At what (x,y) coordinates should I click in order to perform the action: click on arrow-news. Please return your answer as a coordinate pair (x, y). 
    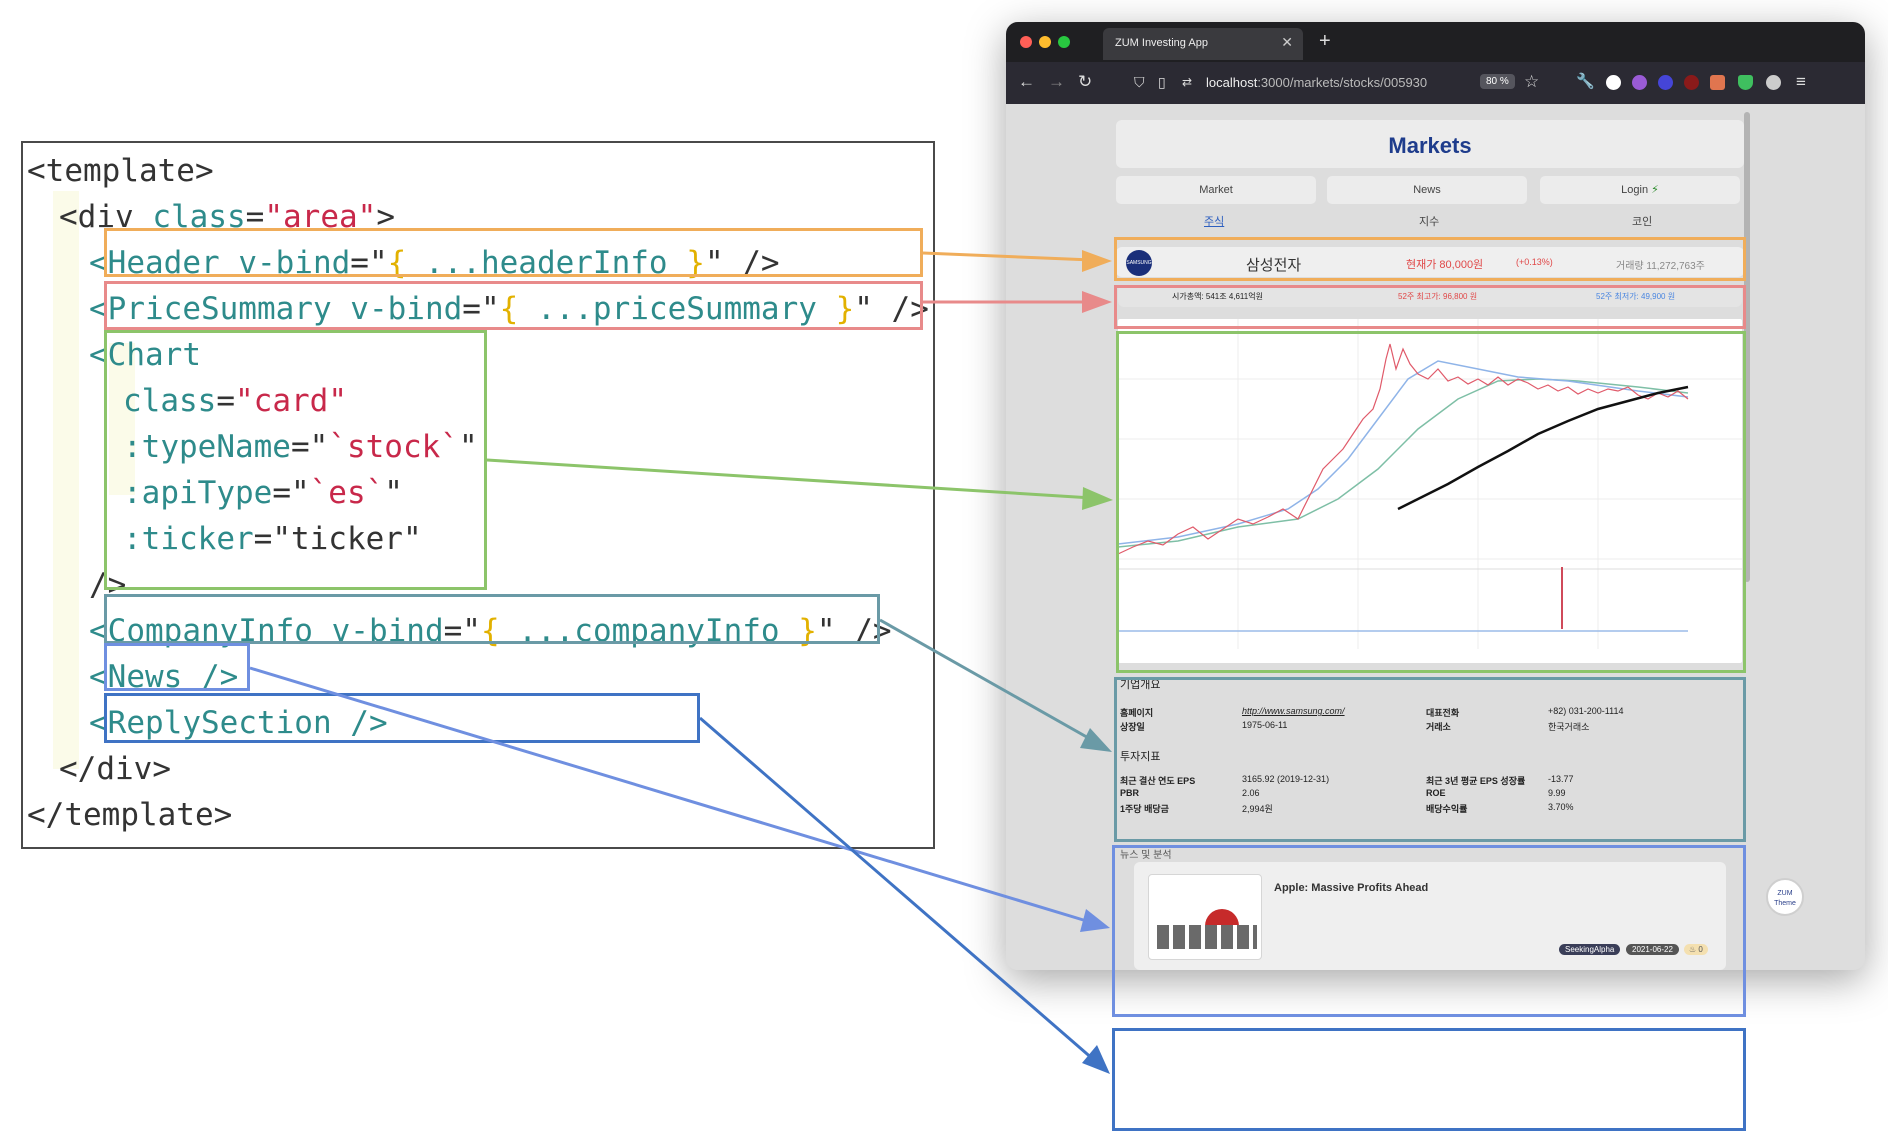
    Looking at the image, I should click on (679, 799).